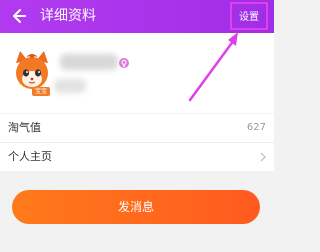  I want to click on avatar-badge: 宝宝, so click(41, 91).